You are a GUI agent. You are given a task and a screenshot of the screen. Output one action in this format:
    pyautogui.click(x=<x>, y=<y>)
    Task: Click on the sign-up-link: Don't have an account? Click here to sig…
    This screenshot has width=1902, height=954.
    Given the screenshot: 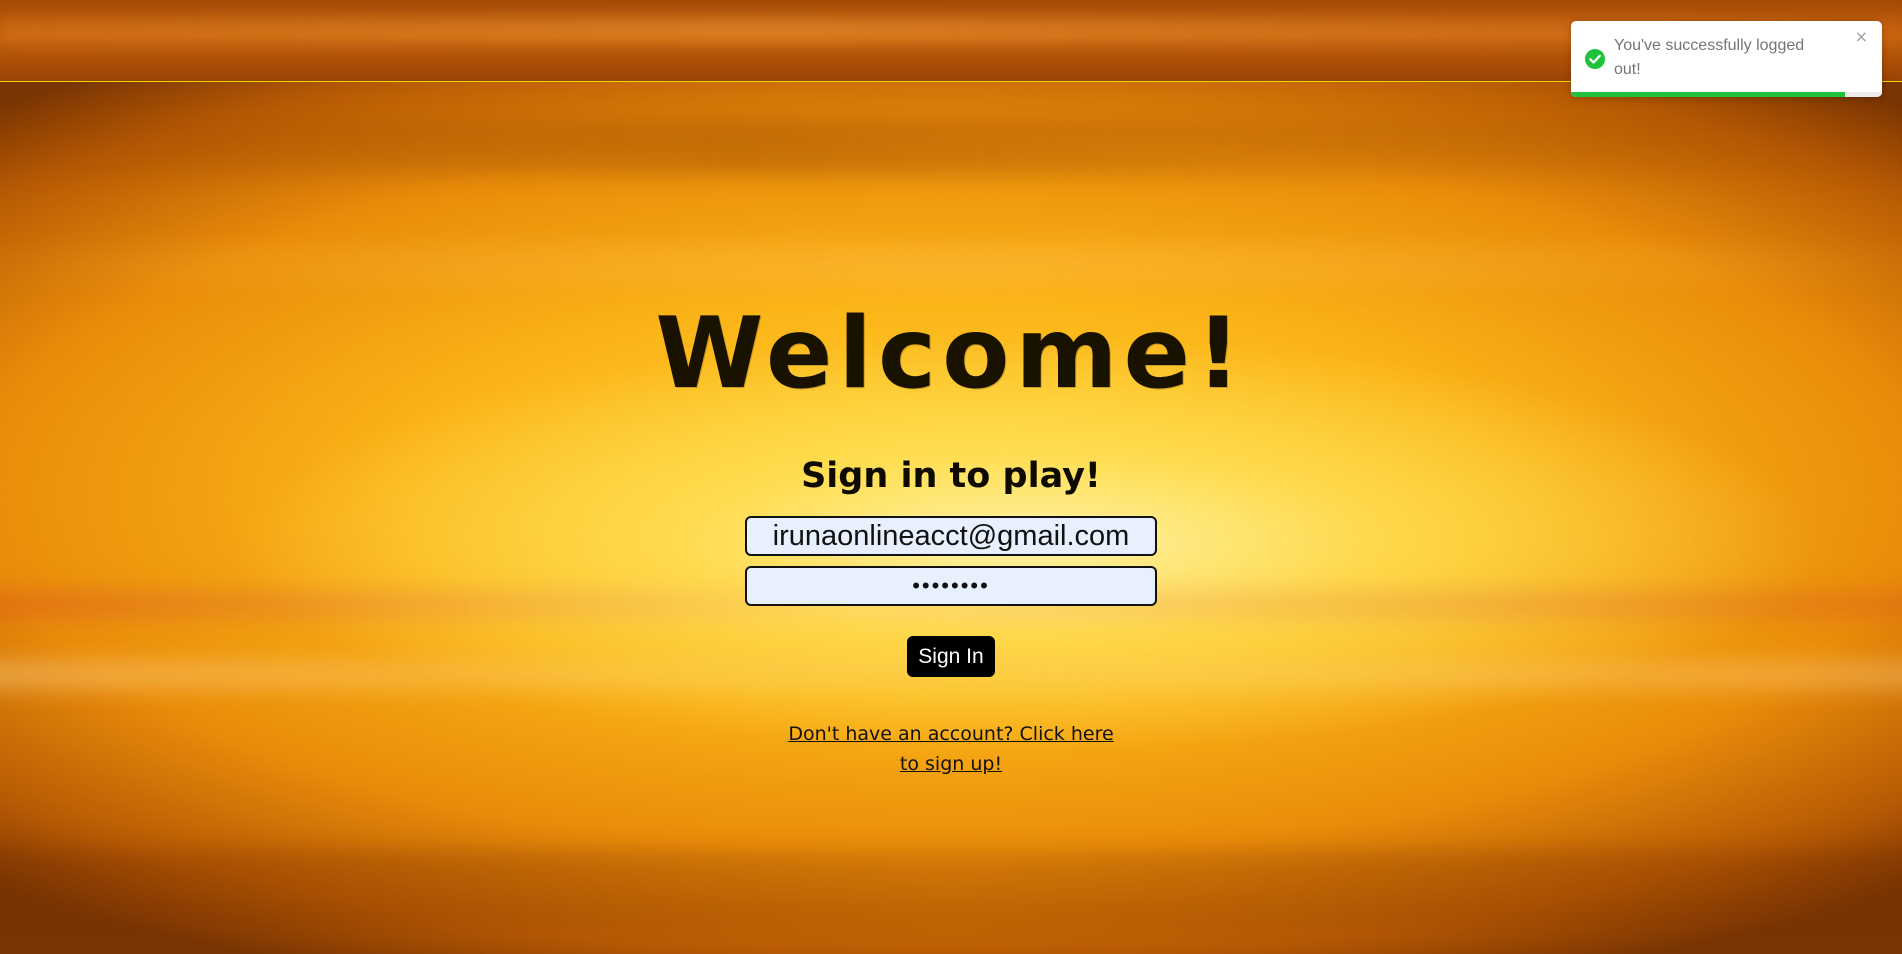 What is the action you would take?
    pyautogui.click(x=951, y=749)
    